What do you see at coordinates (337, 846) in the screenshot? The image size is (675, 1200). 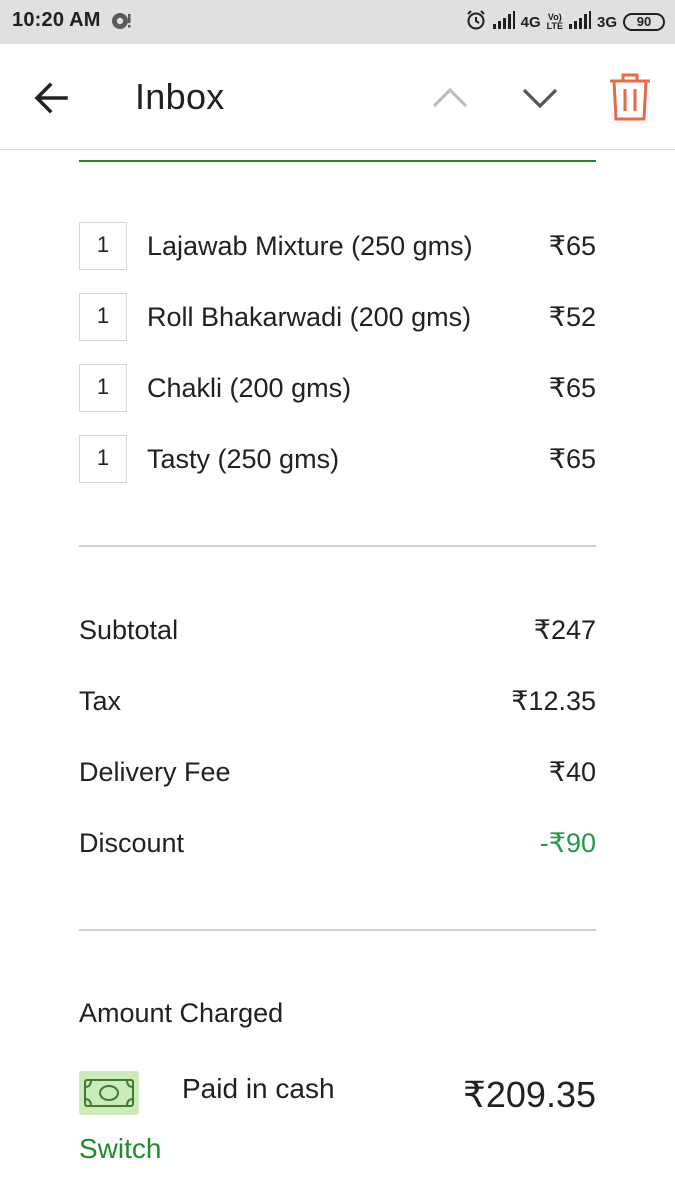 I see `summary-discount: Discount -₹90` at bounding box center [337, 846].